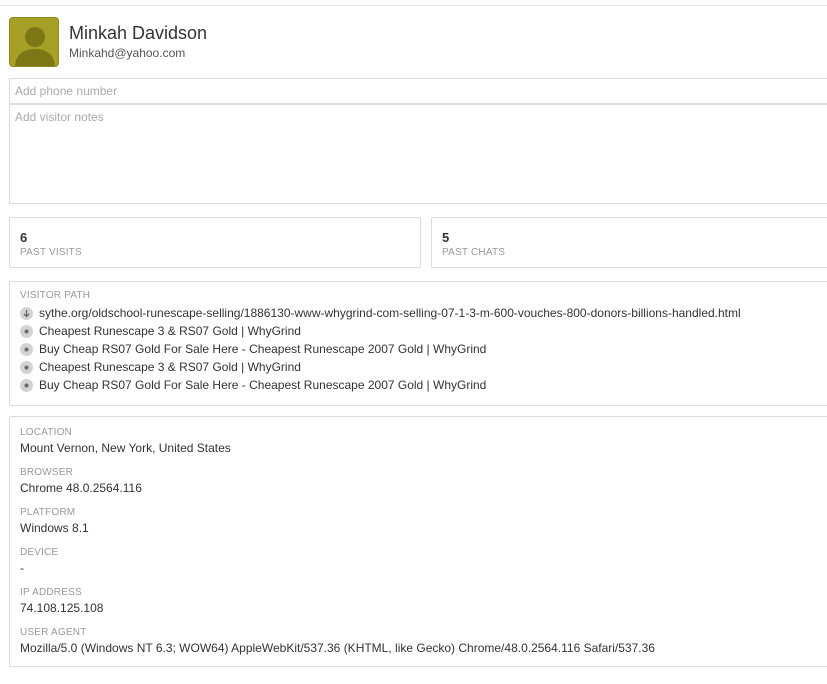  Describe the element at coordinates (127, 53) in the screenshot. I see `visitor-email: Minkahd@yahoo.com` at that location.